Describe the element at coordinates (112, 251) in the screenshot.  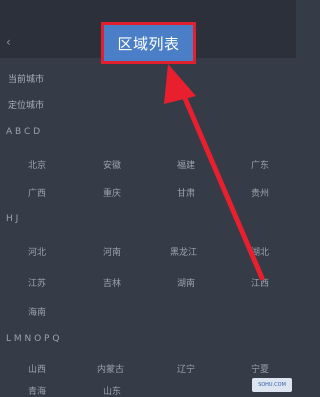
I see `city-chip: 河南` at that location.